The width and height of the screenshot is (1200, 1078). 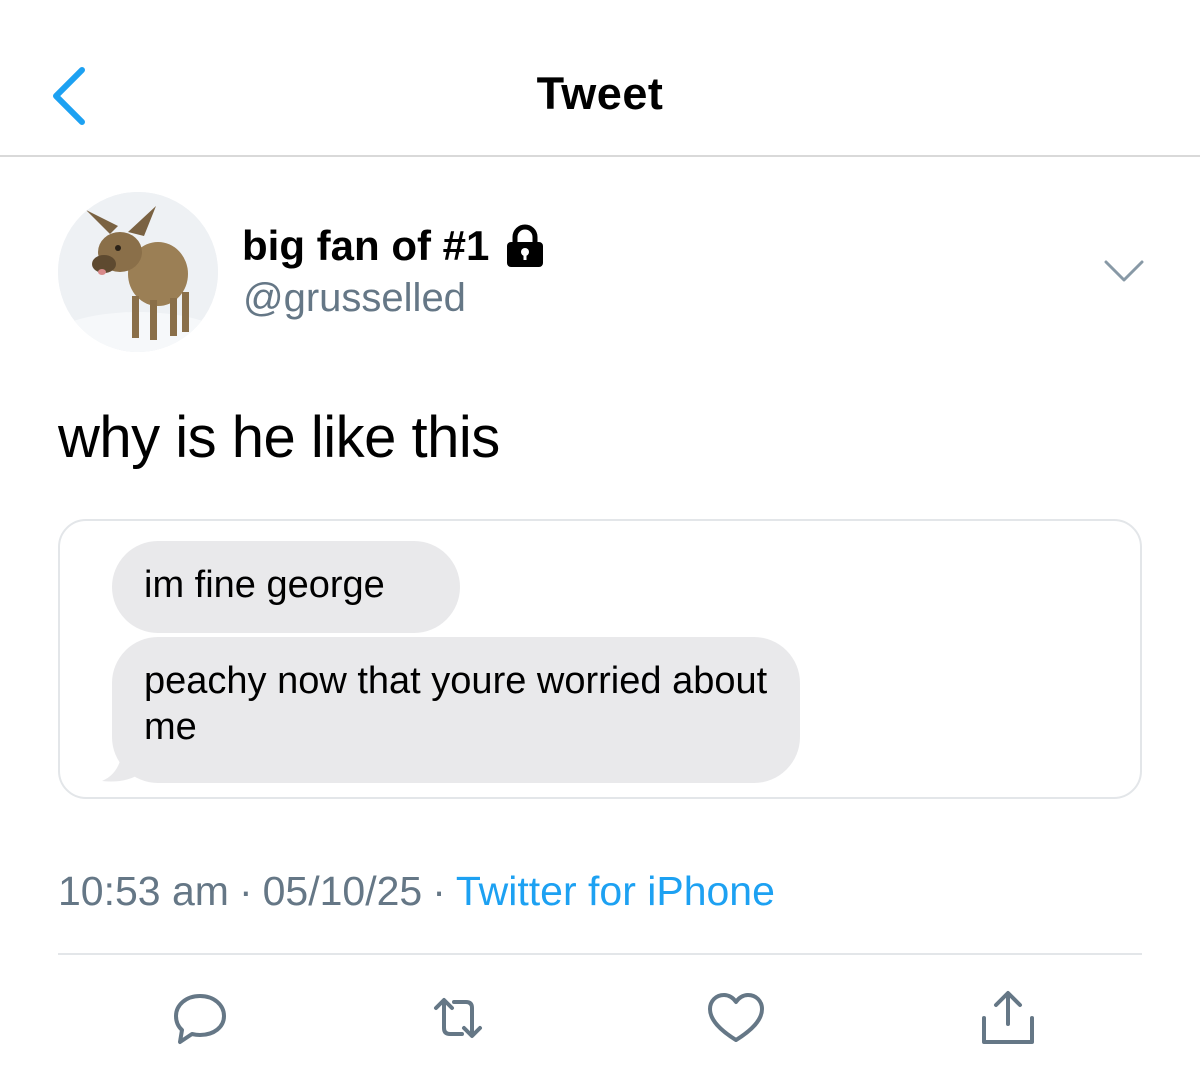 I want to click on tweet-options-button, so click(x=1124, y=270).